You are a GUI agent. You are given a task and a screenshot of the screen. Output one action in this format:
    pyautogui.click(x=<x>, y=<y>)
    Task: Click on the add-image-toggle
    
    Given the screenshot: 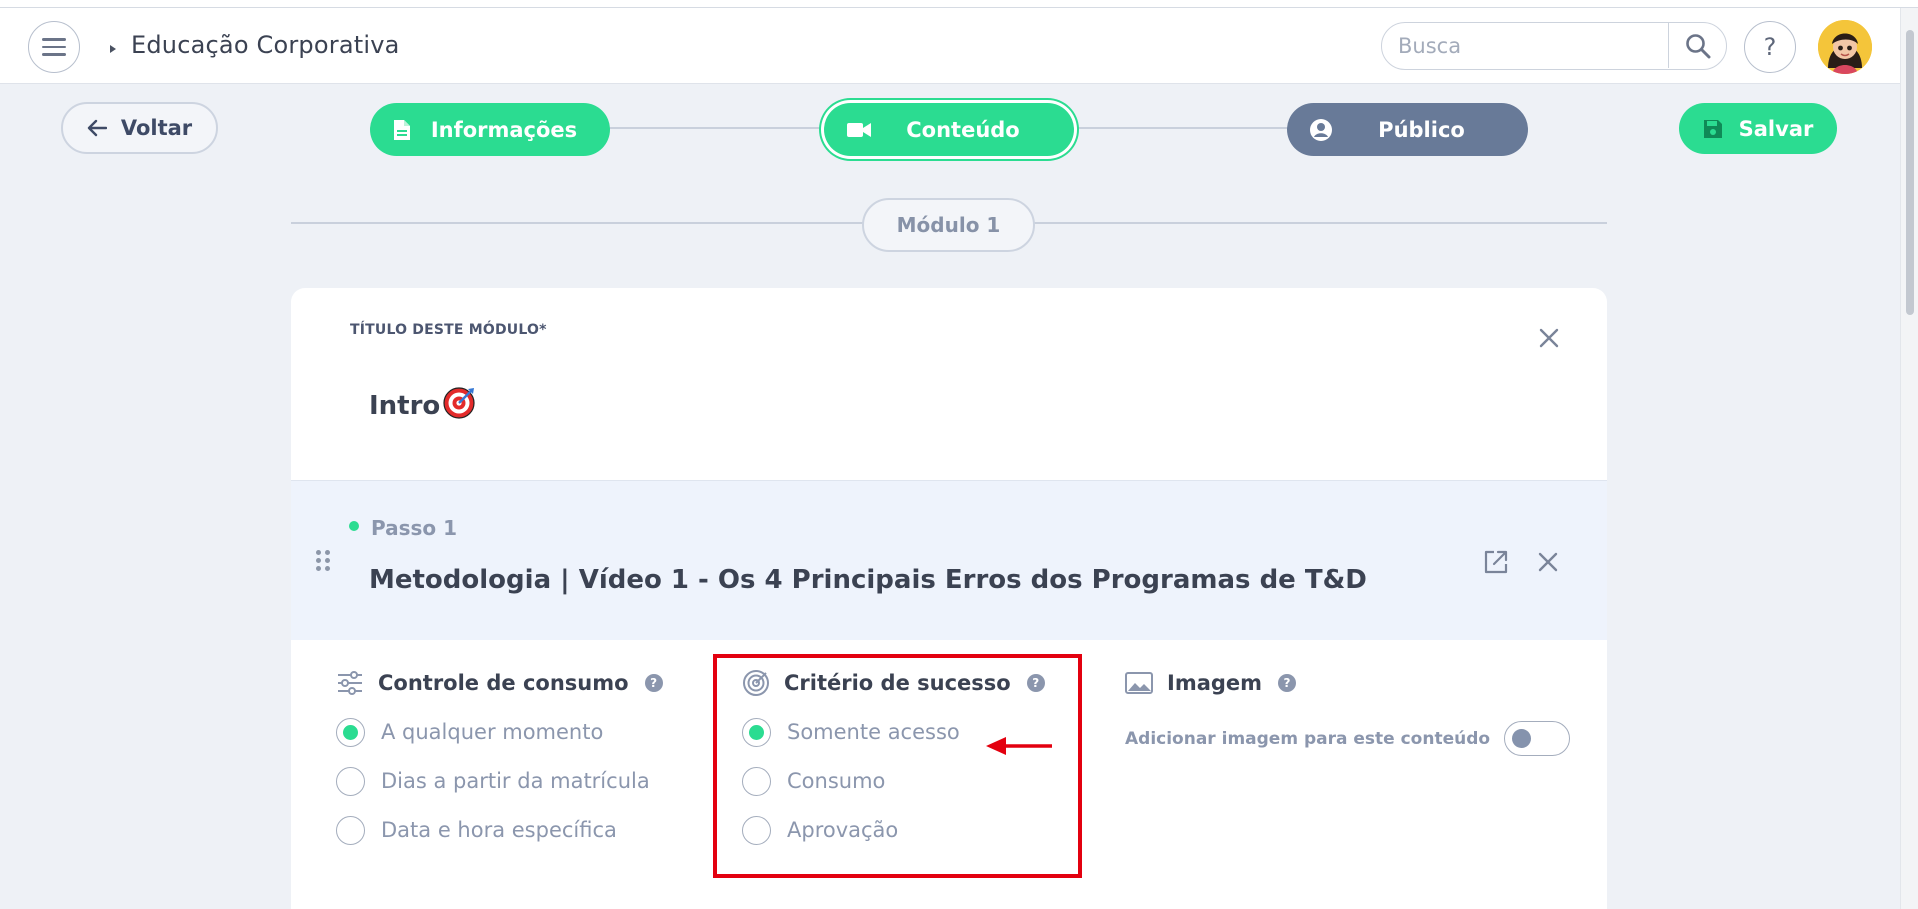 What is the action you would take?
    pyautogui.click(x=1537, y=738)
    